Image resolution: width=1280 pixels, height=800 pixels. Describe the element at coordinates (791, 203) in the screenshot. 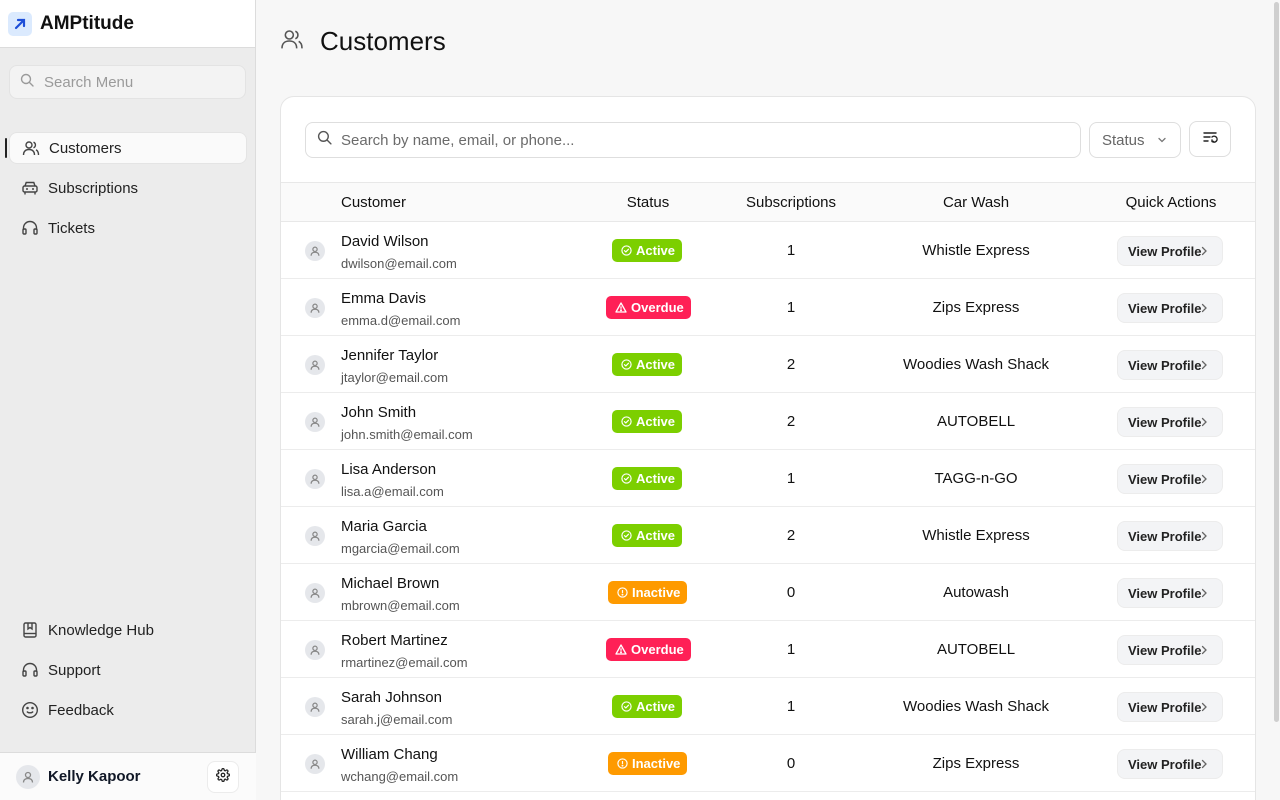

I see `column-header-subscriptions: Subscriptions` at that location.